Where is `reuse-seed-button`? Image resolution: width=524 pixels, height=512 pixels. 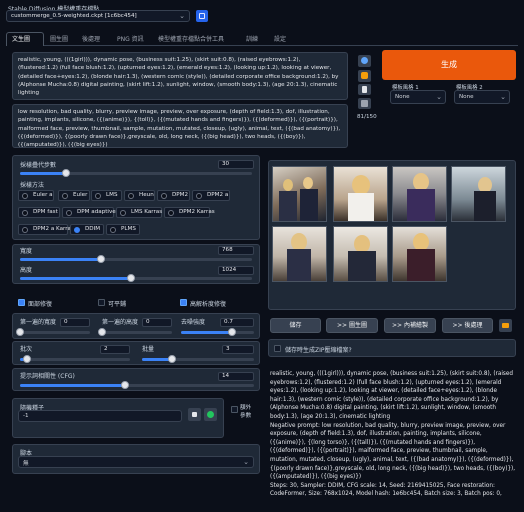
reuse-seed-button is located at coordinates (210, 414).